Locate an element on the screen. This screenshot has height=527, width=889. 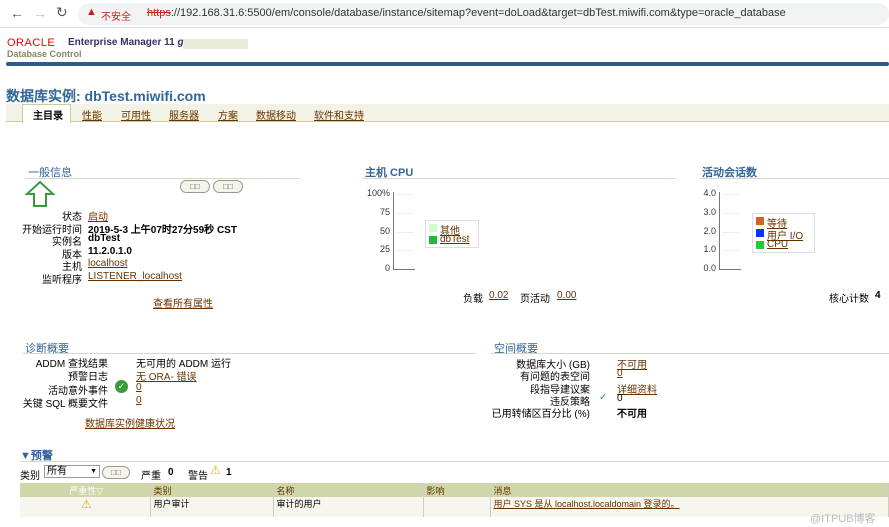
table-header: 严重性▽ 类别 名称 影响 消息 is located at coordinates (454, 490).